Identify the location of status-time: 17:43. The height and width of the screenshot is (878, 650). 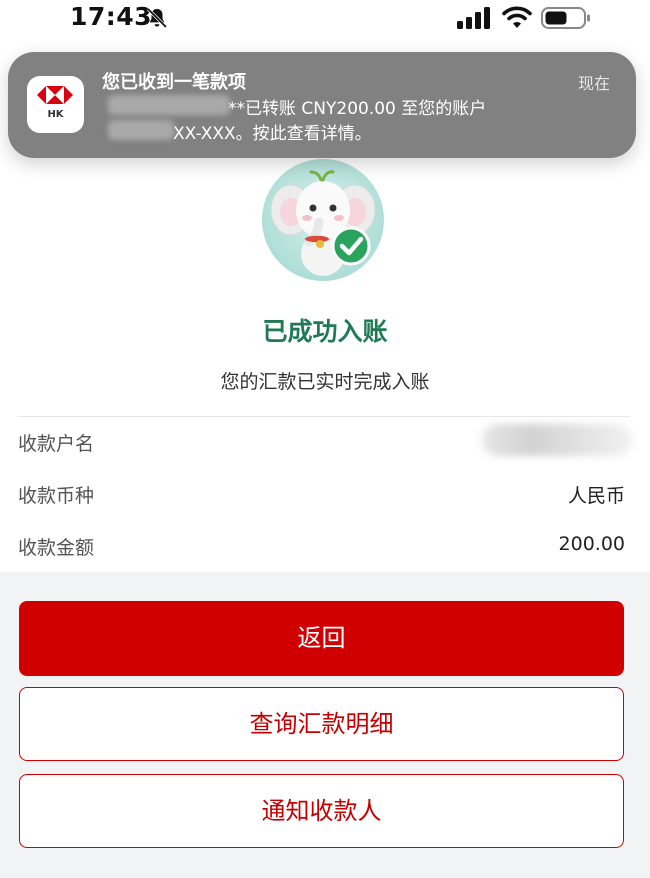
(111, 16).